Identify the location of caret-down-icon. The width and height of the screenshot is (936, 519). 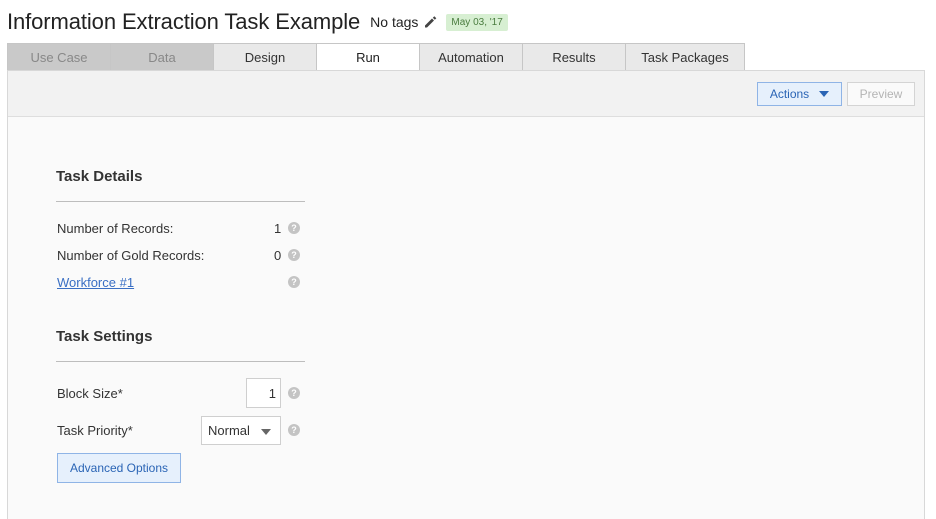
(824, 94).